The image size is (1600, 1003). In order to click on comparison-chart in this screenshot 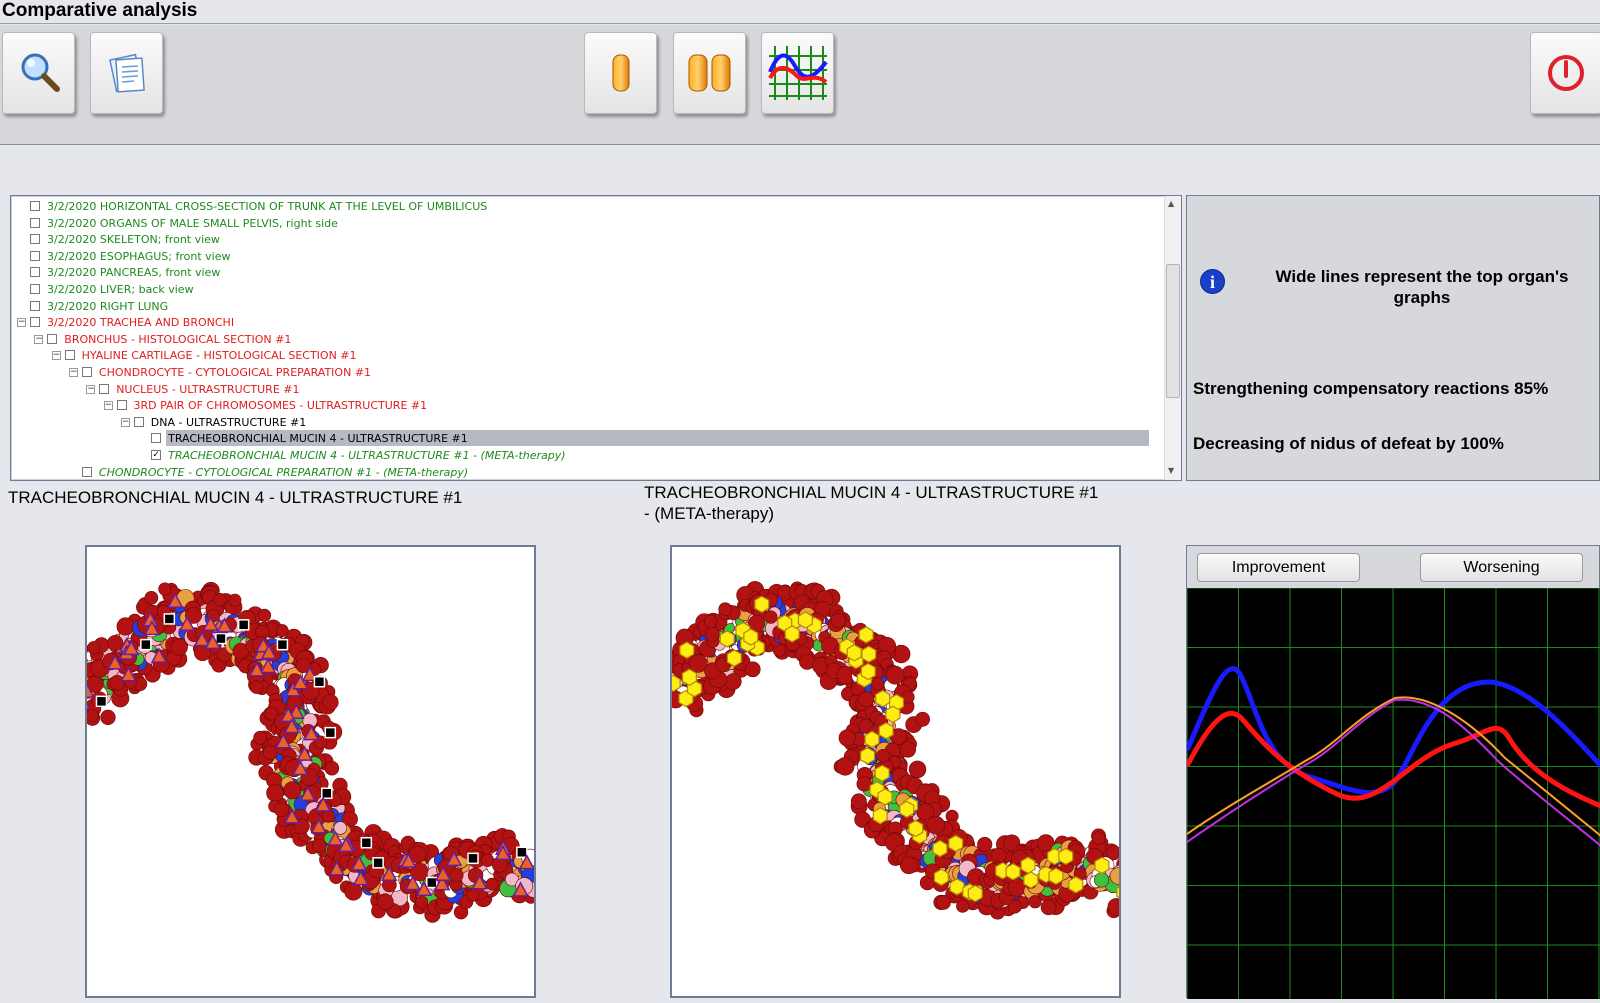, I will do `click(1393, 793)`.